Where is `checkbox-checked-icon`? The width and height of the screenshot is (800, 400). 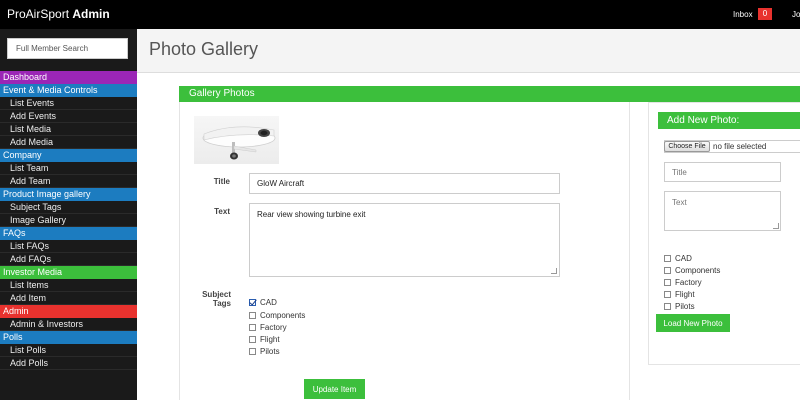 checkbox-checked-icon is located at coordinates (252, 302).